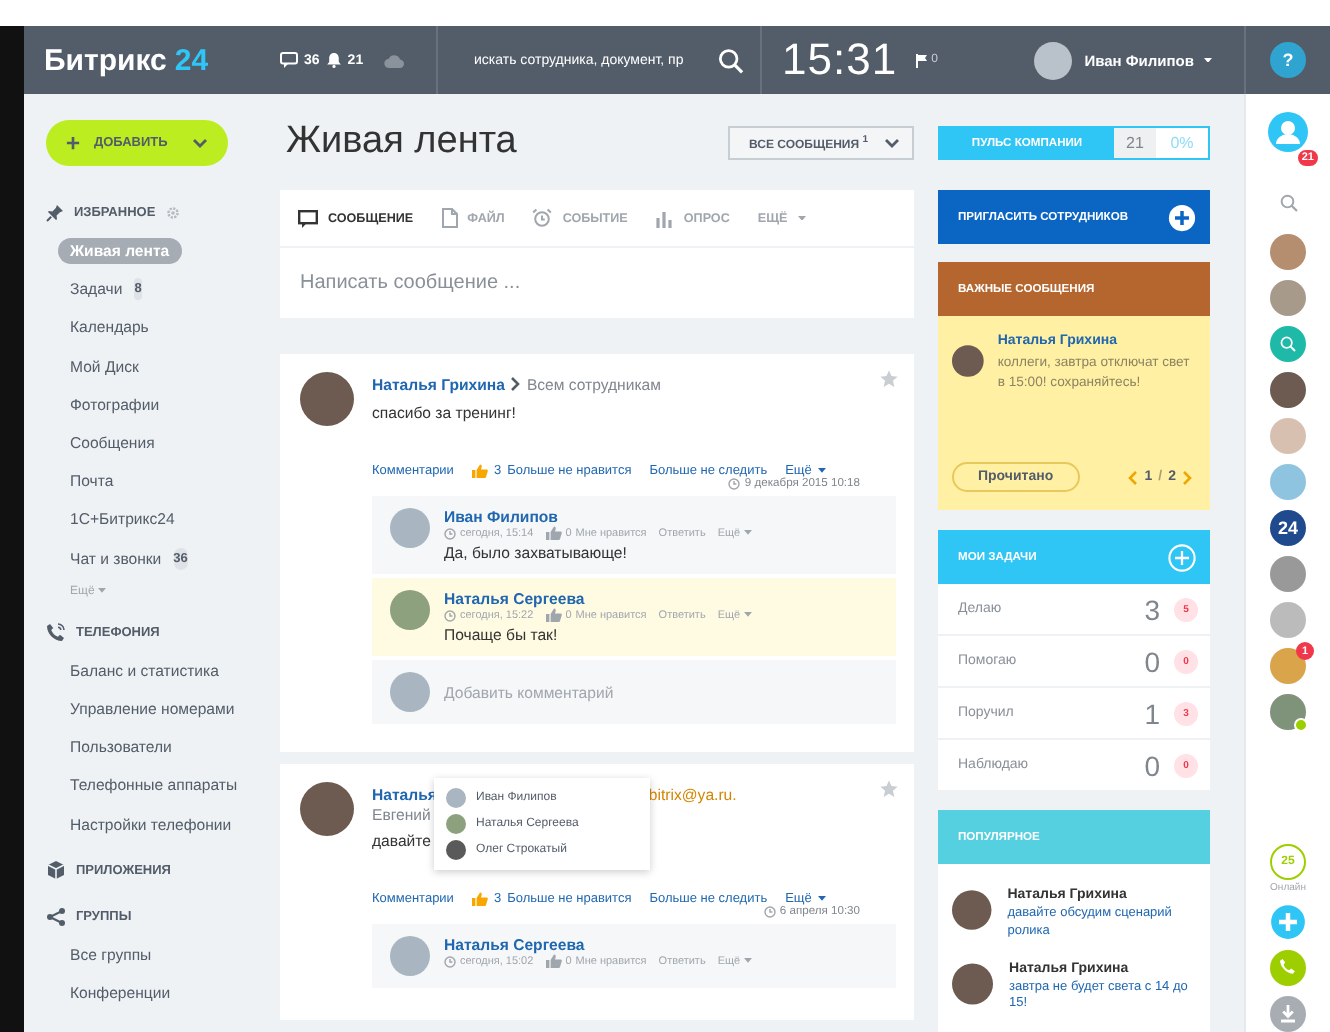 The width and height of the screenshot is (1330, 1032). Describe the element at coordinates (840, 60) in the screenshot. I see `clock-time: 15:31` at that location.